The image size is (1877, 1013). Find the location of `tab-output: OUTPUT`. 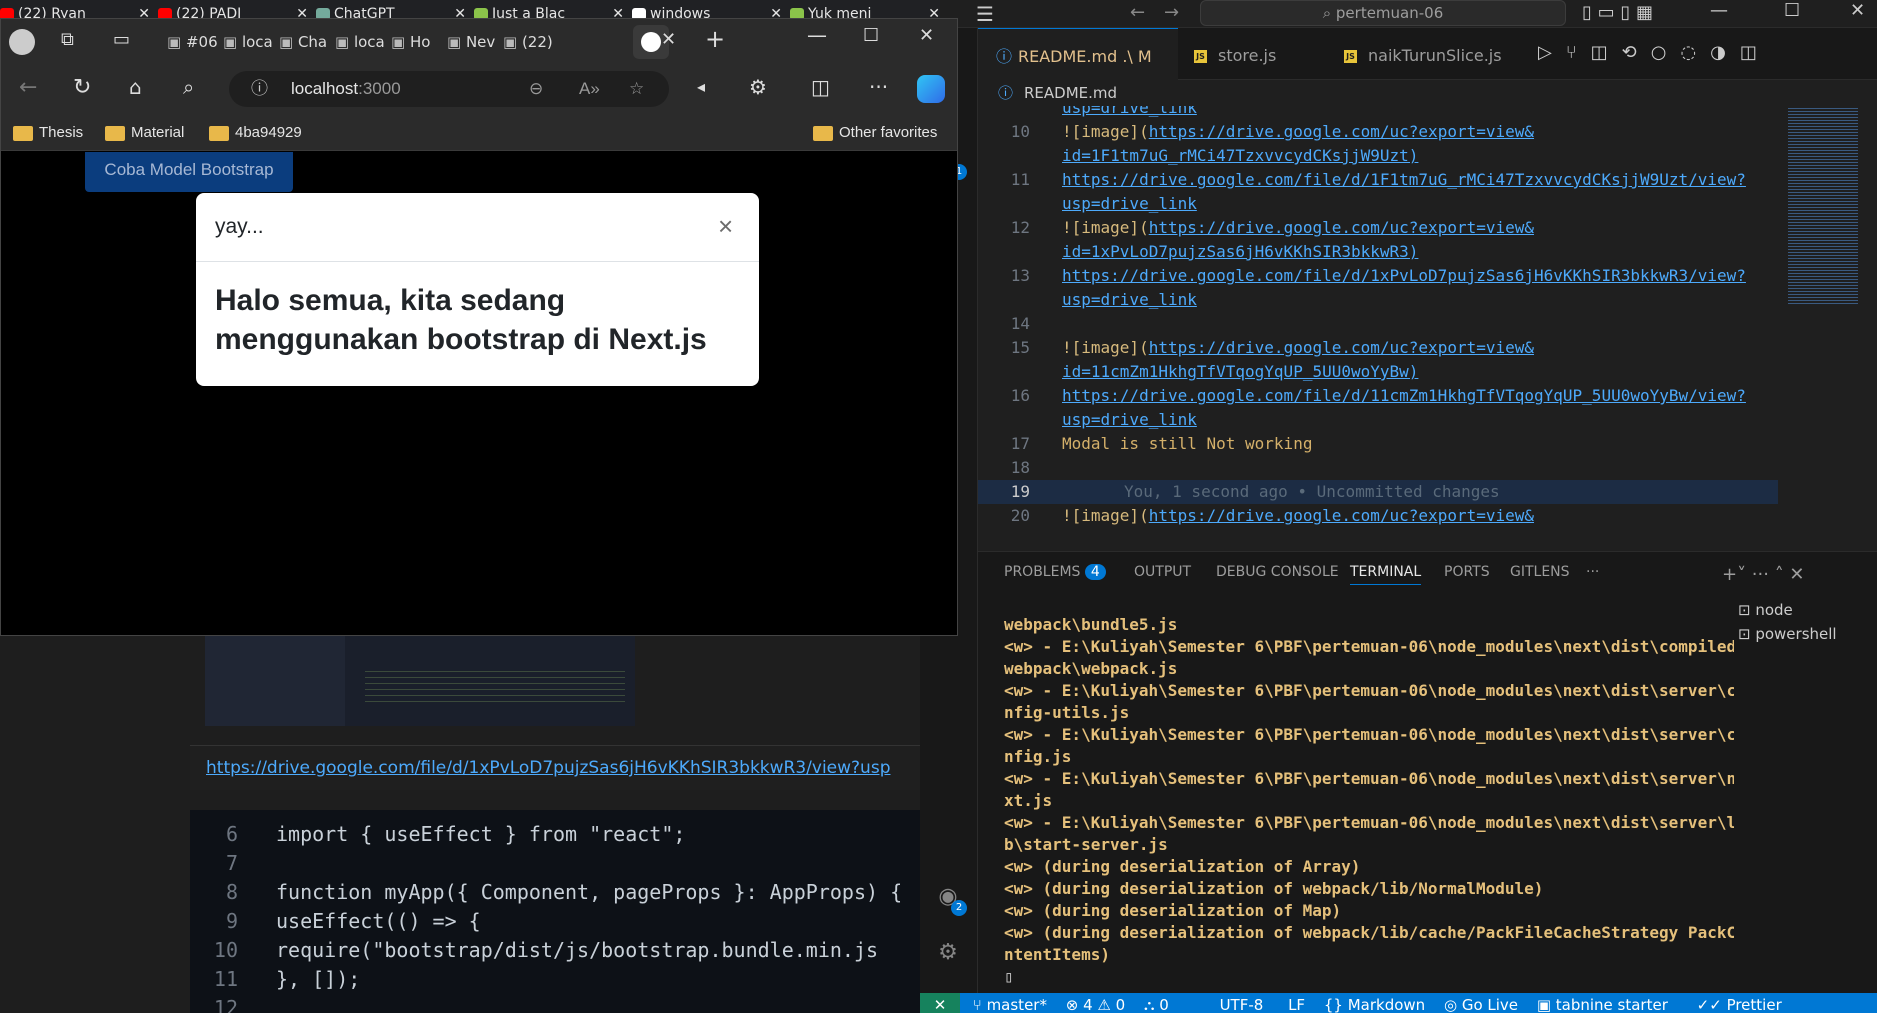

tab-output: OUTPUT is located at coordinates (1162, 572).